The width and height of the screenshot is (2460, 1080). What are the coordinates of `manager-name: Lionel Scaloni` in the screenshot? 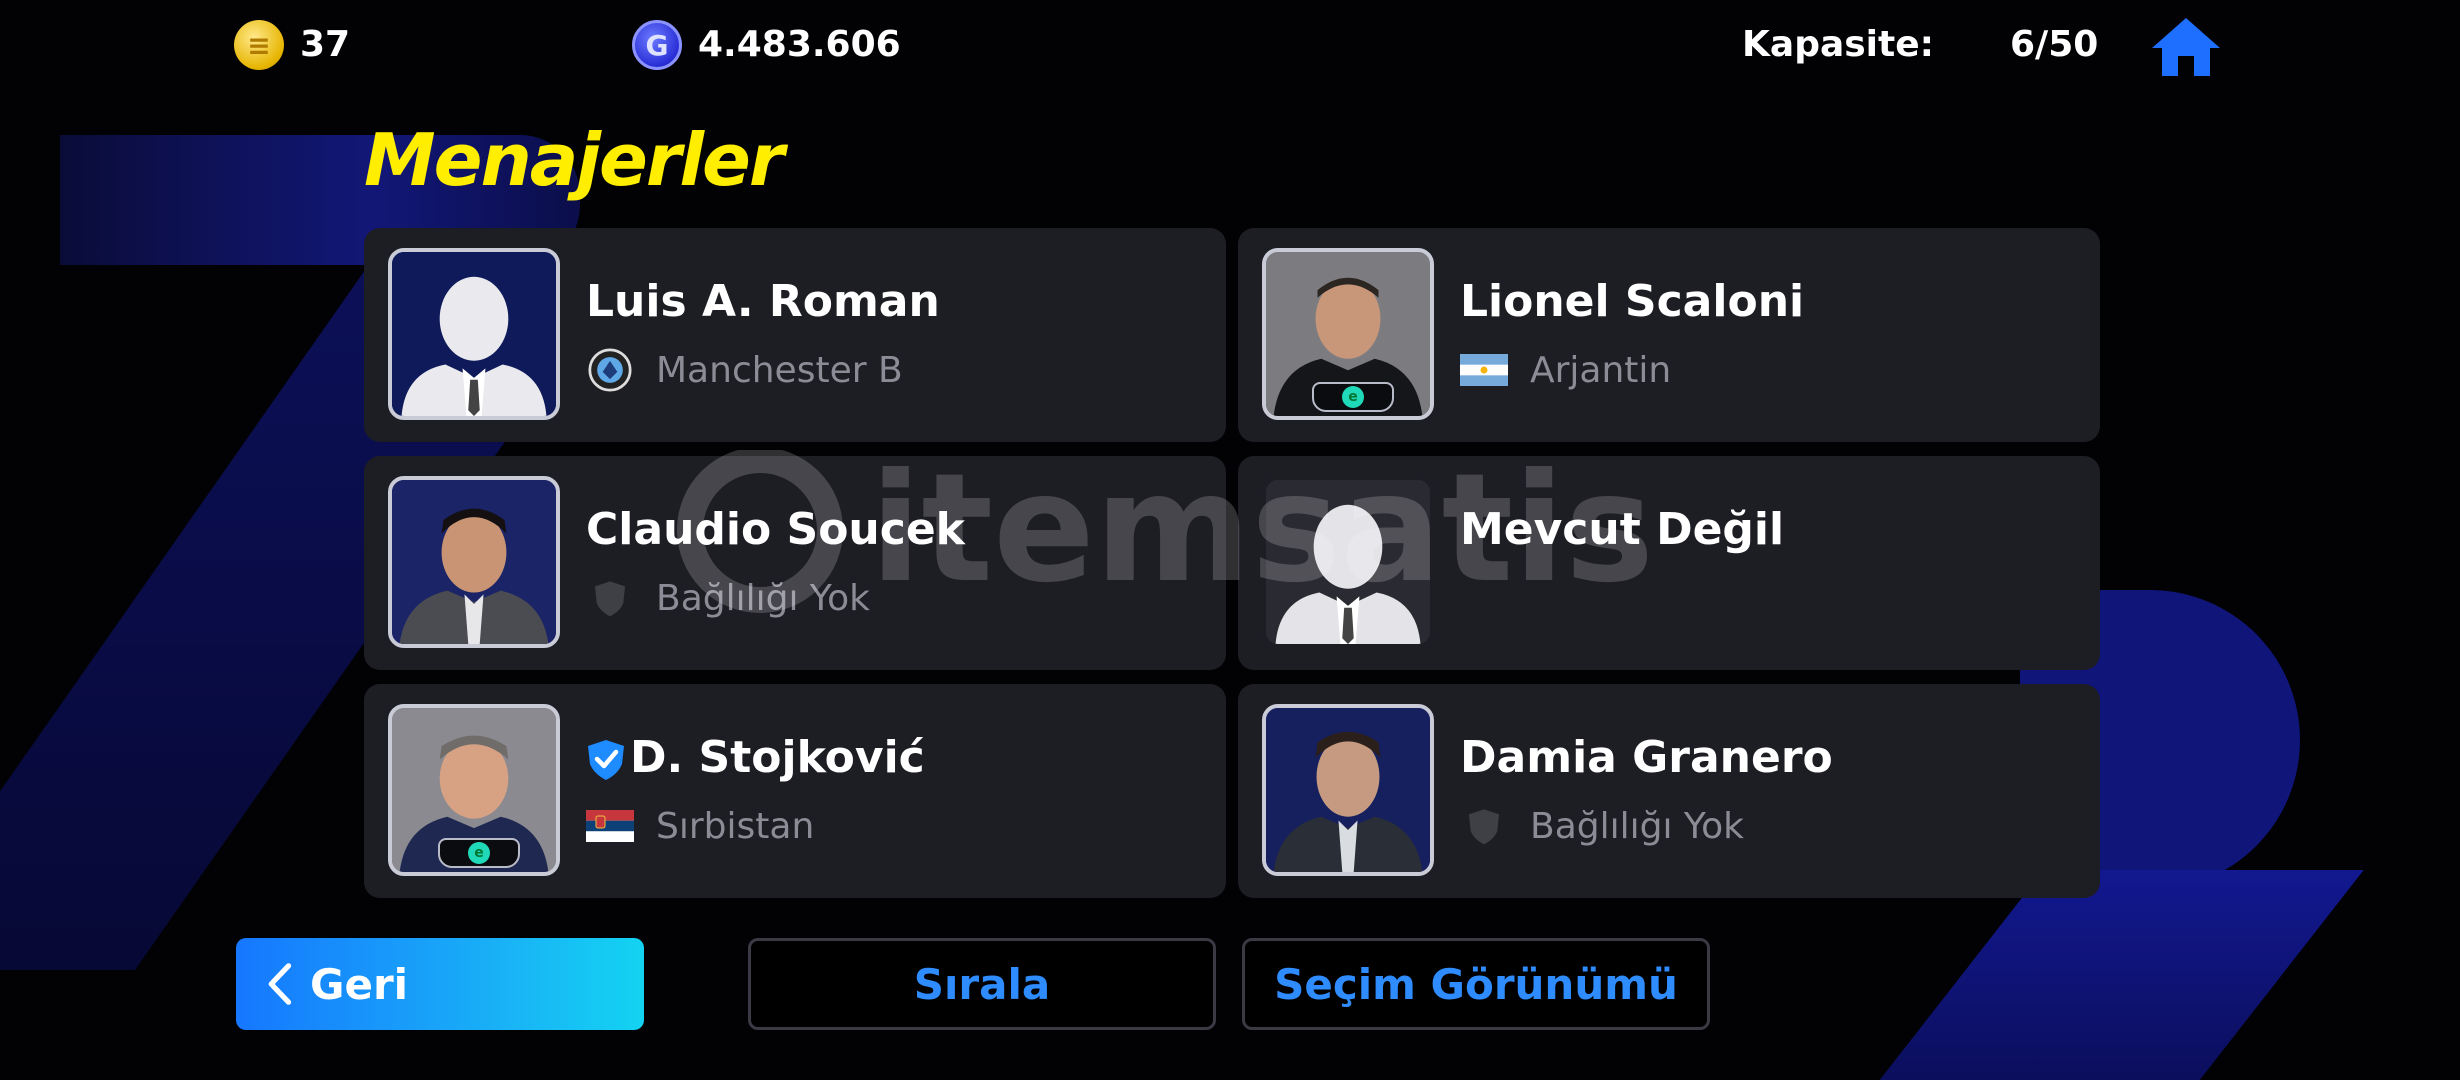 It's located at (1632, 301).